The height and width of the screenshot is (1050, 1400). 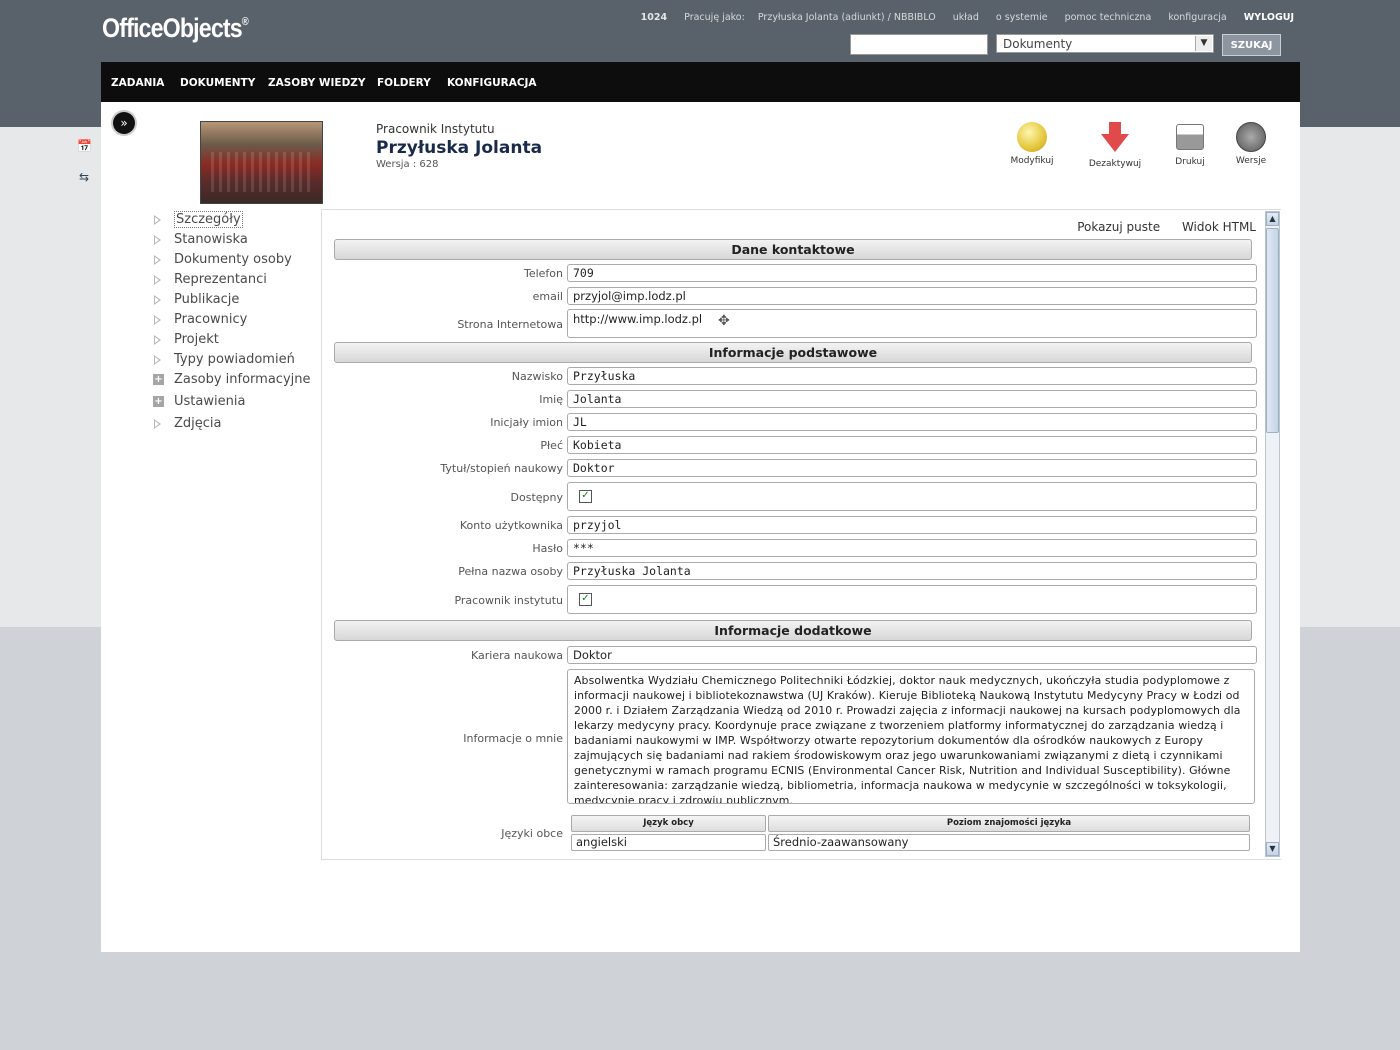 I want to click on versions-label: Wersje, so click(x=1251, y=161).